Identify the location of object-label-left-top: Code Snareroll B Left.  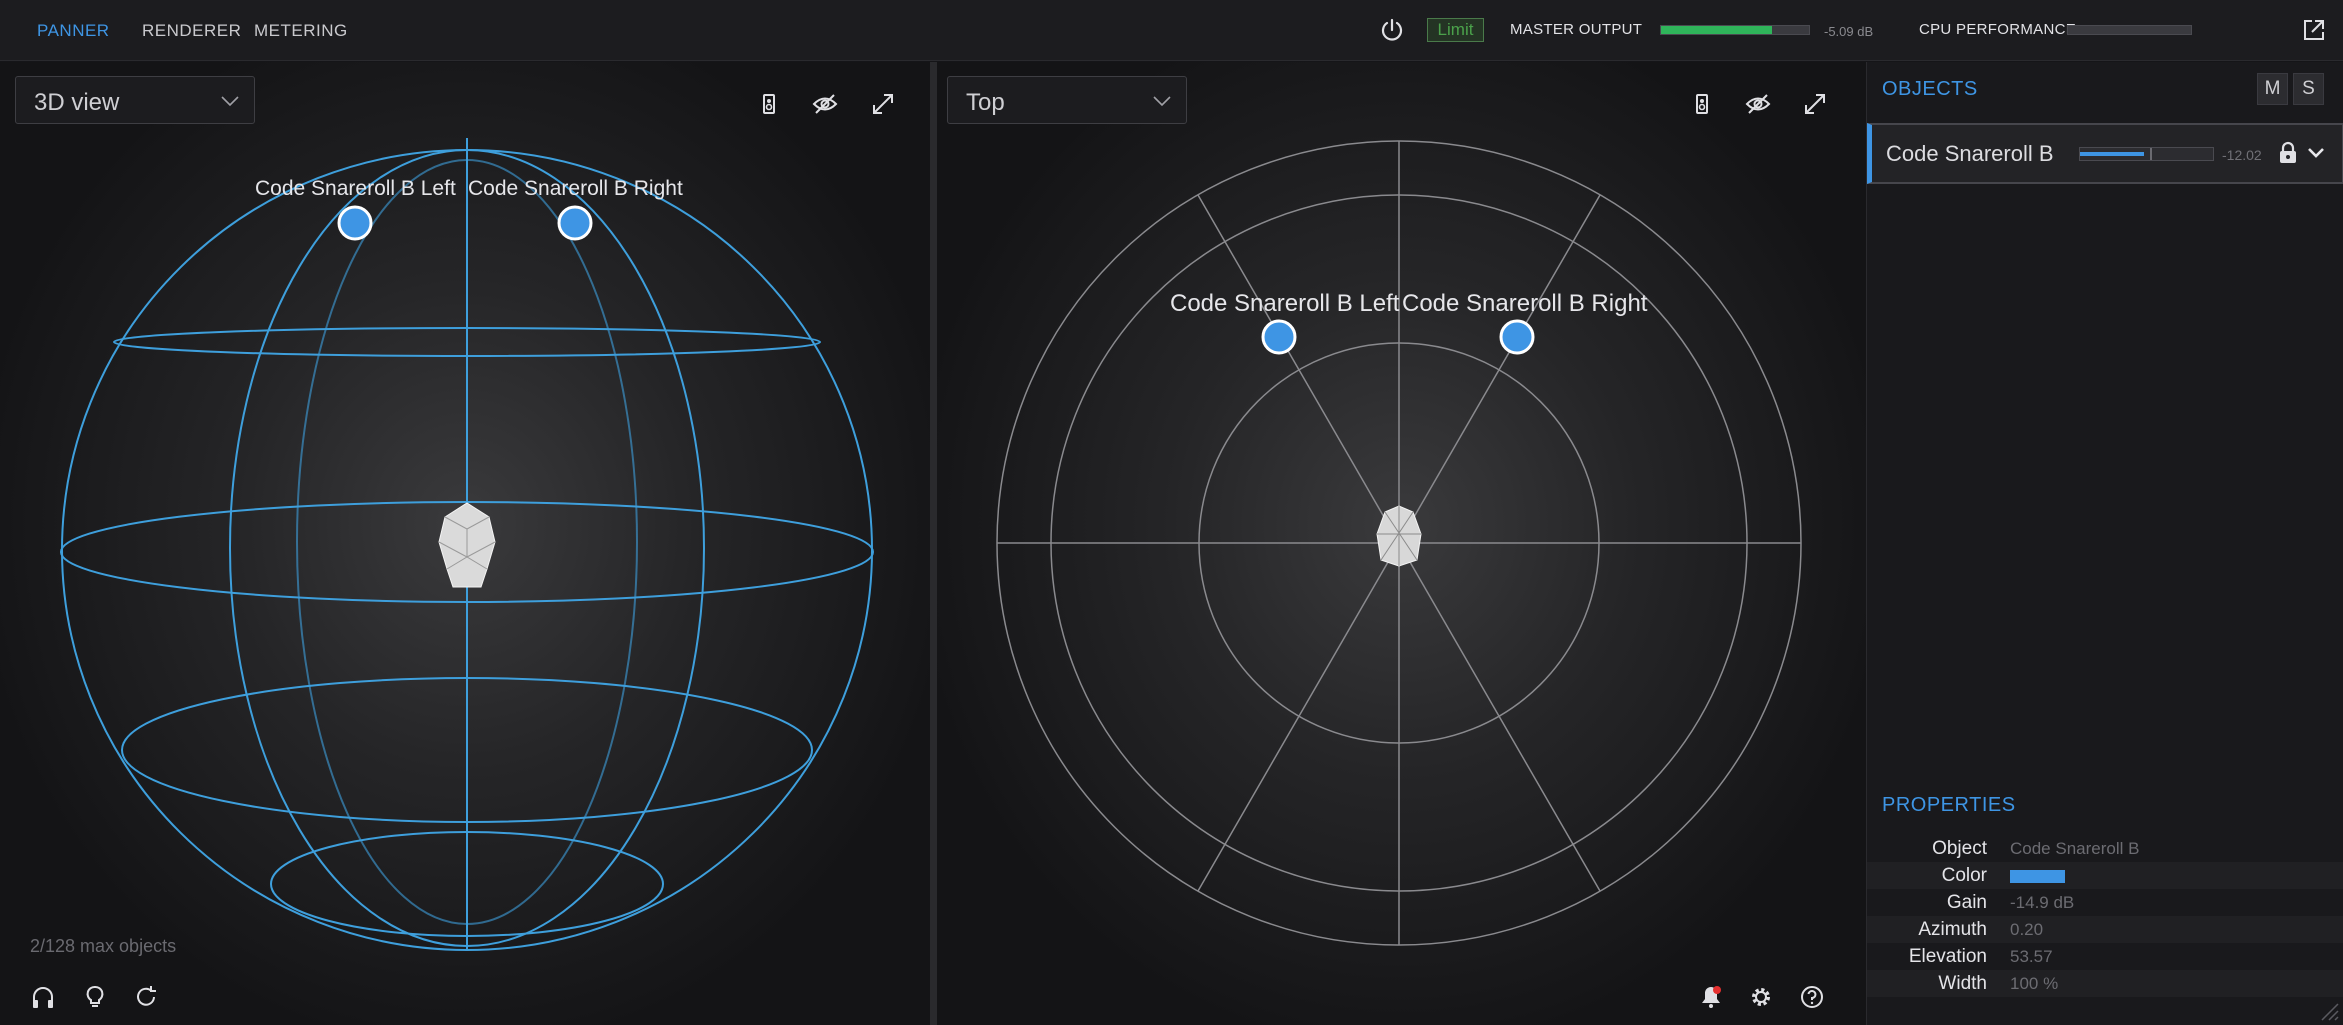
(1284, 304).